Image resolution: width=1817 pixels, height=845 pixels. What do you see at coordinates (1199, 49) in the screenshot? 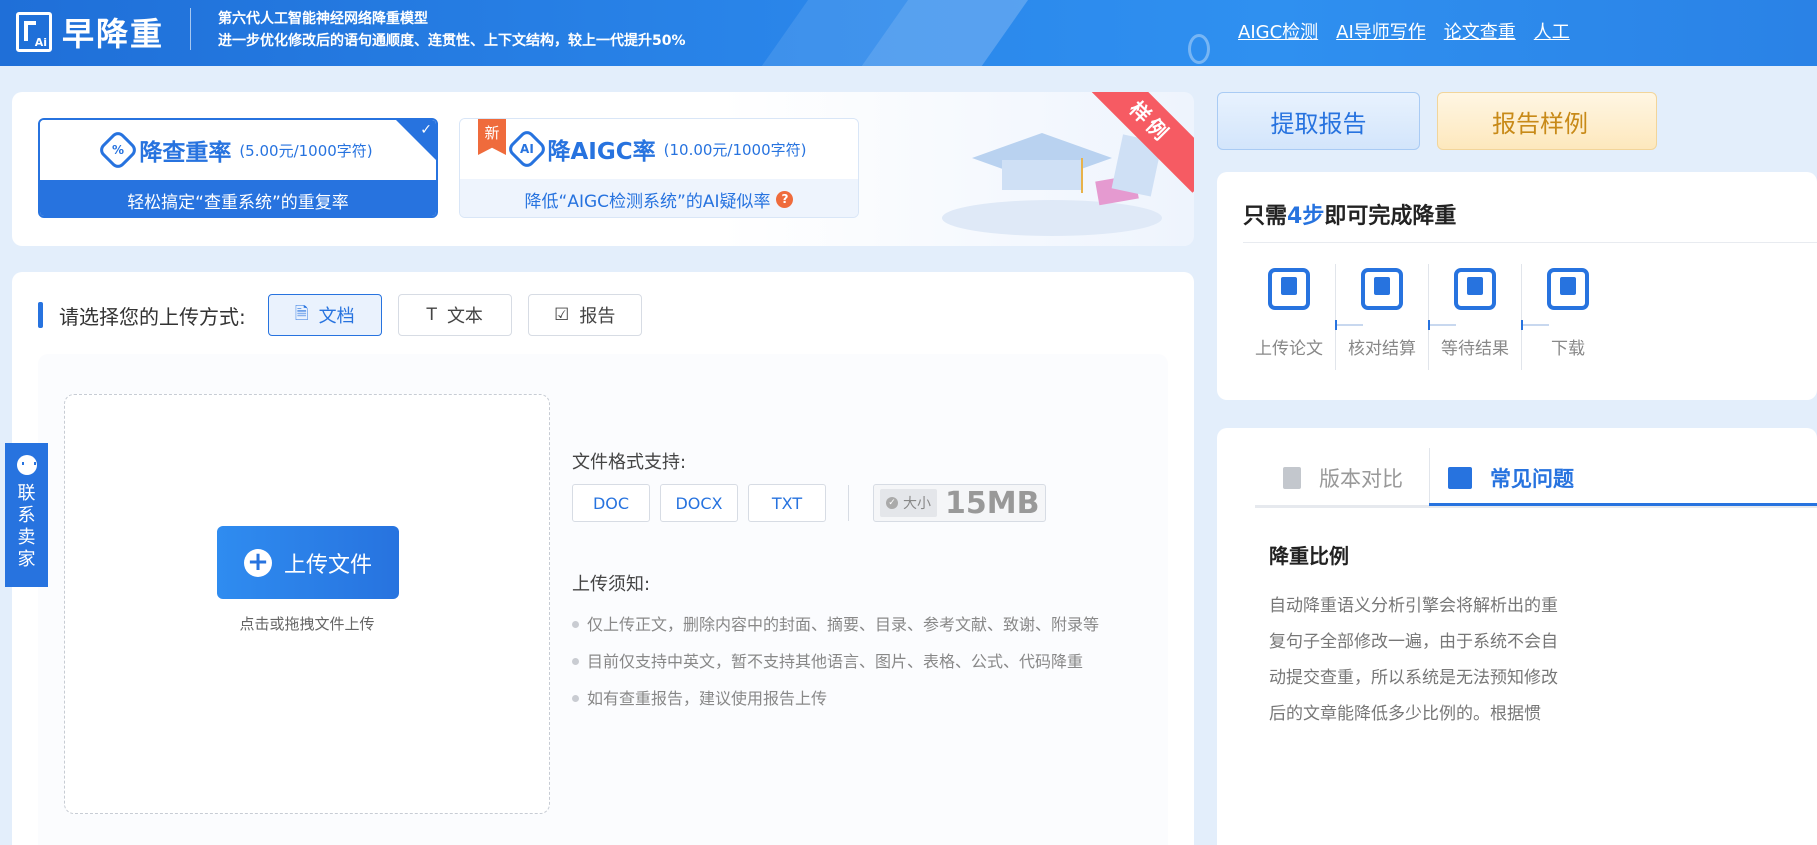
I see `header-ring-decoration` at bounding box center [1199, 49].